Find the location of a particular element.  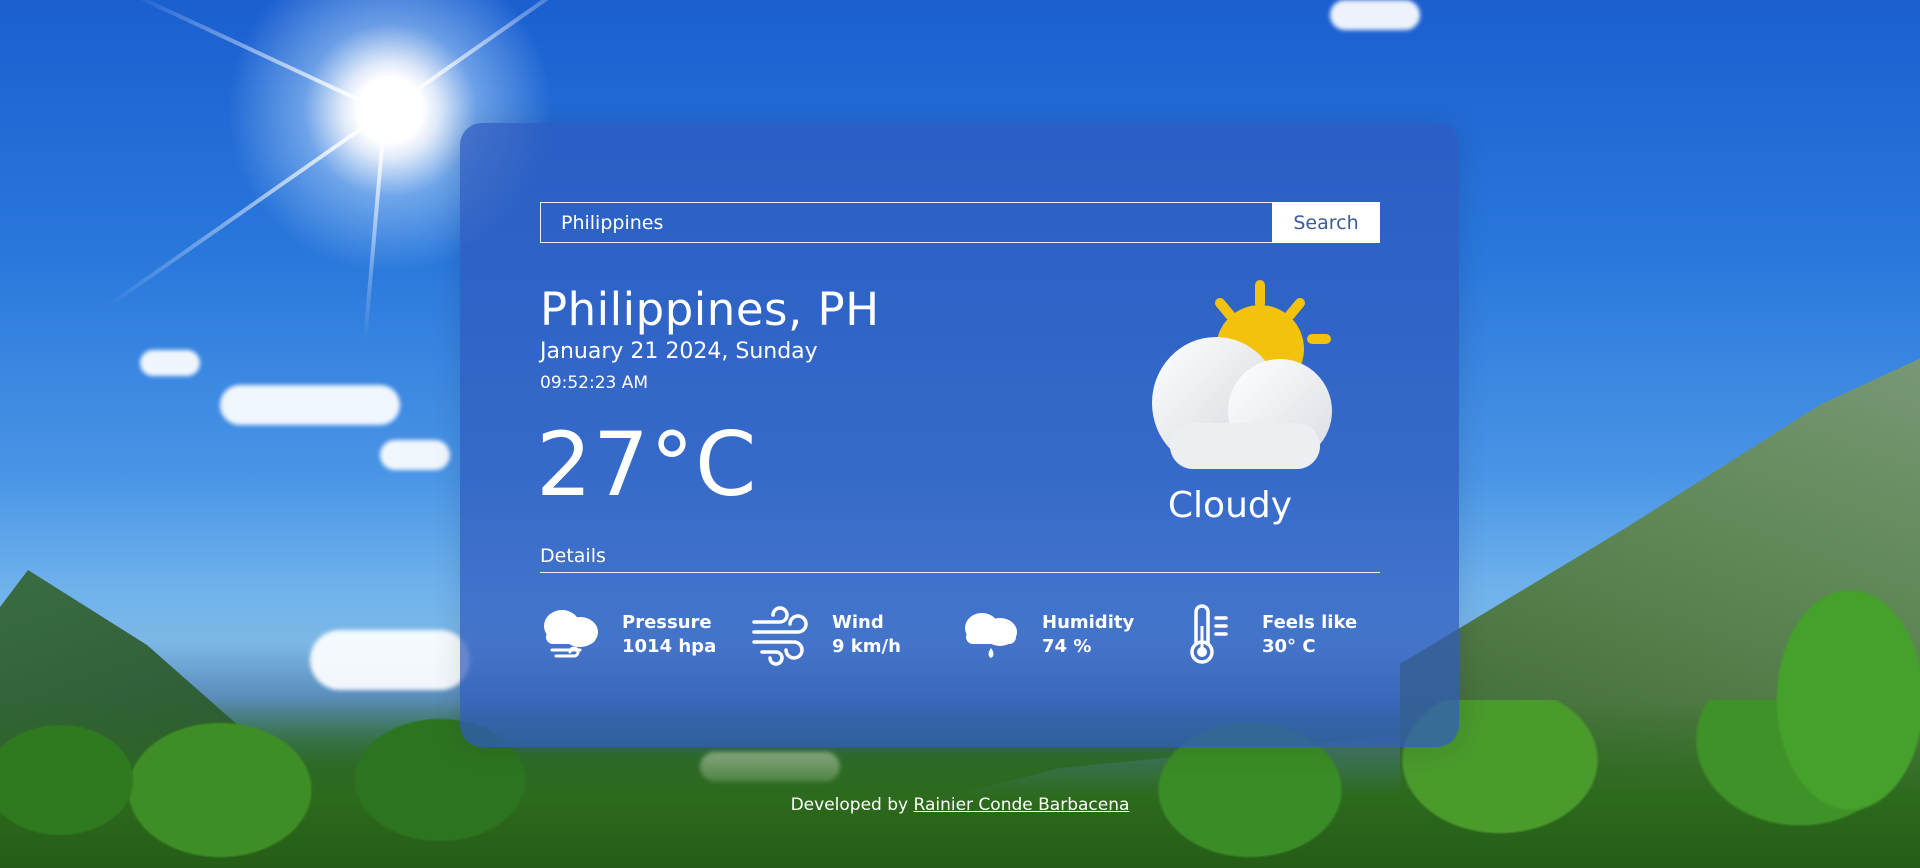

time-text: 09:52:23 AM is located at coordinates (594, 383).